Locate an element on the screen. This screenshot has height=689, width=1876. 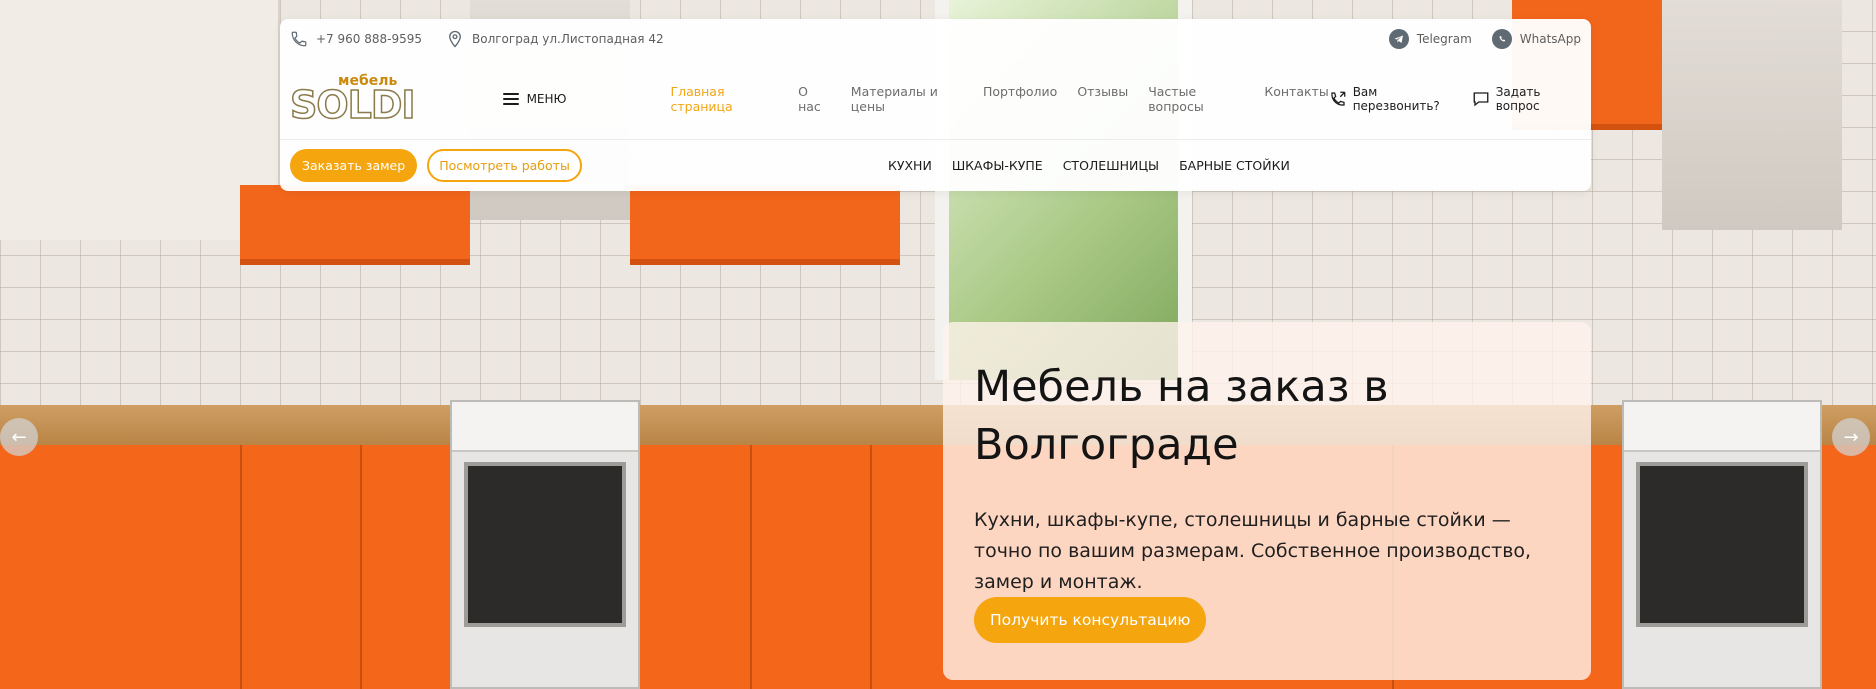
address-link: Волгоград ул.Листопадная 42 is located at coordinates (555, 39).